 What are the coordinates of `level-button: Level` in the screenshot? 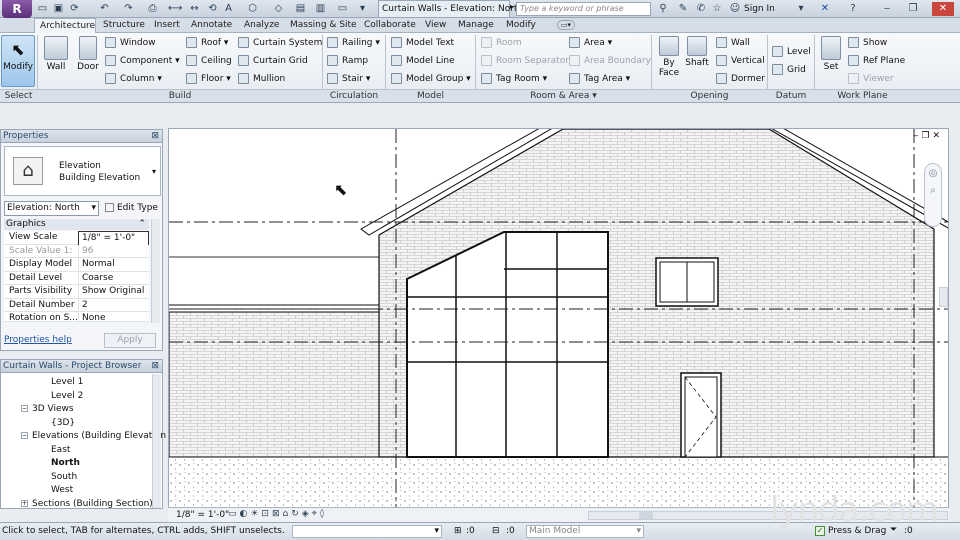 It's located at (791, 52).